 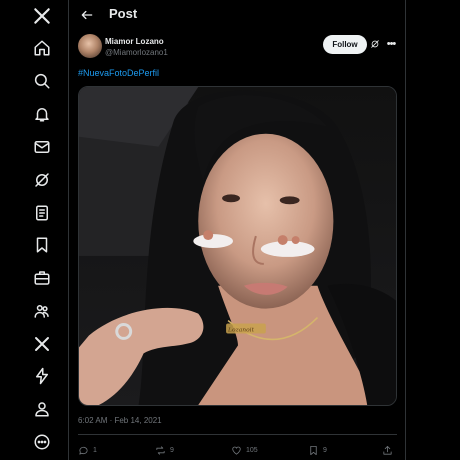 I want to click on bookmark-count: 9, so click(x=325, y=450).